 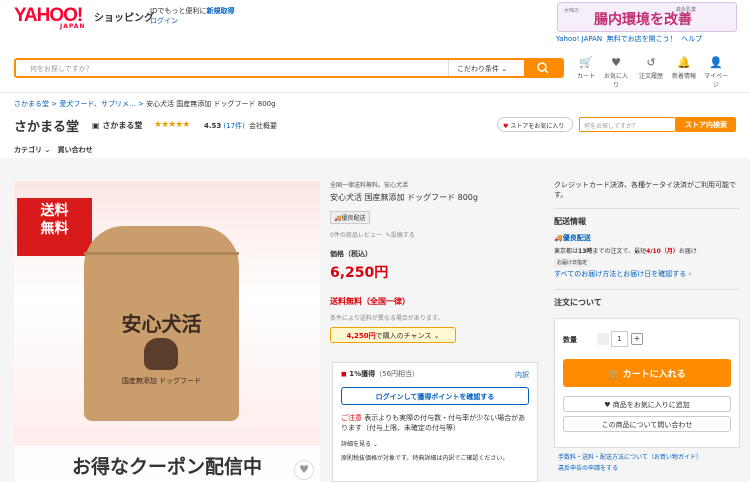 I want to click on user-icon: 👤, so click(x=716, y=62).